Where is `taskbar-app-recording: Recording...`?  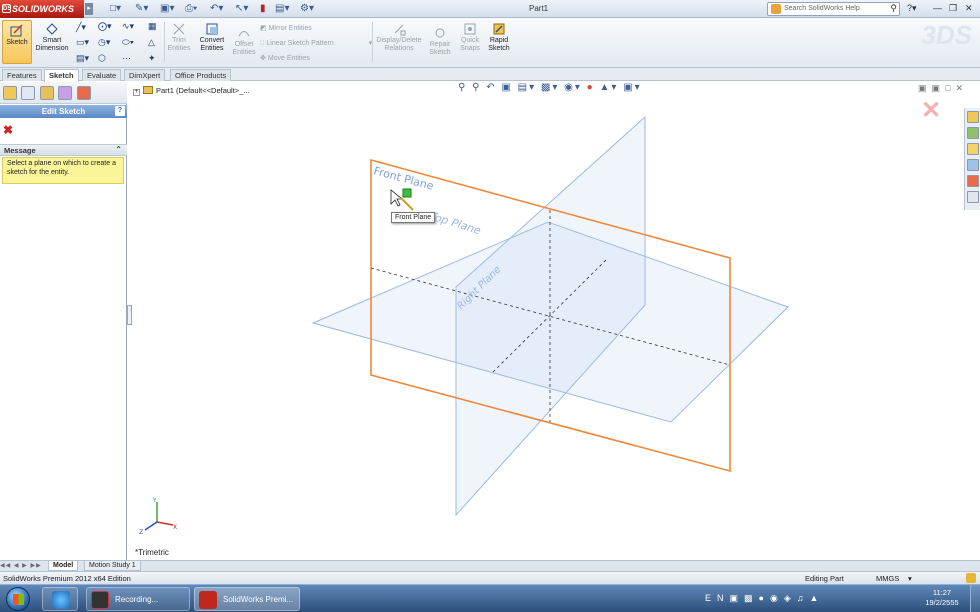
taskbar-app-recording: Recording... is located at coordinates (138, 599).